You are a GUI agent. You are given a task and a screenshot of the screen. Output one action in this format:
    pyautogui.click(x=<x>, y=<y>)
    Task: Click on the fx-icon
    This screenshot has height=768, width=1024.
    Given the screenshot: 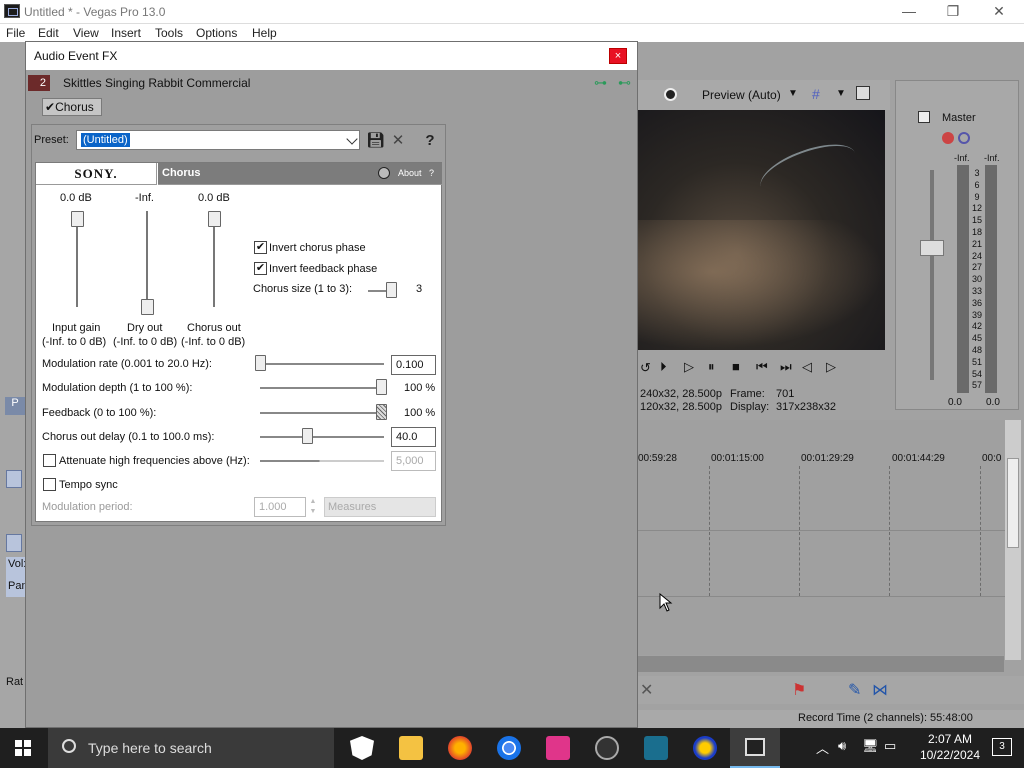 What is the action you would take?
    pyautogui.click(x=948, y=138)
    